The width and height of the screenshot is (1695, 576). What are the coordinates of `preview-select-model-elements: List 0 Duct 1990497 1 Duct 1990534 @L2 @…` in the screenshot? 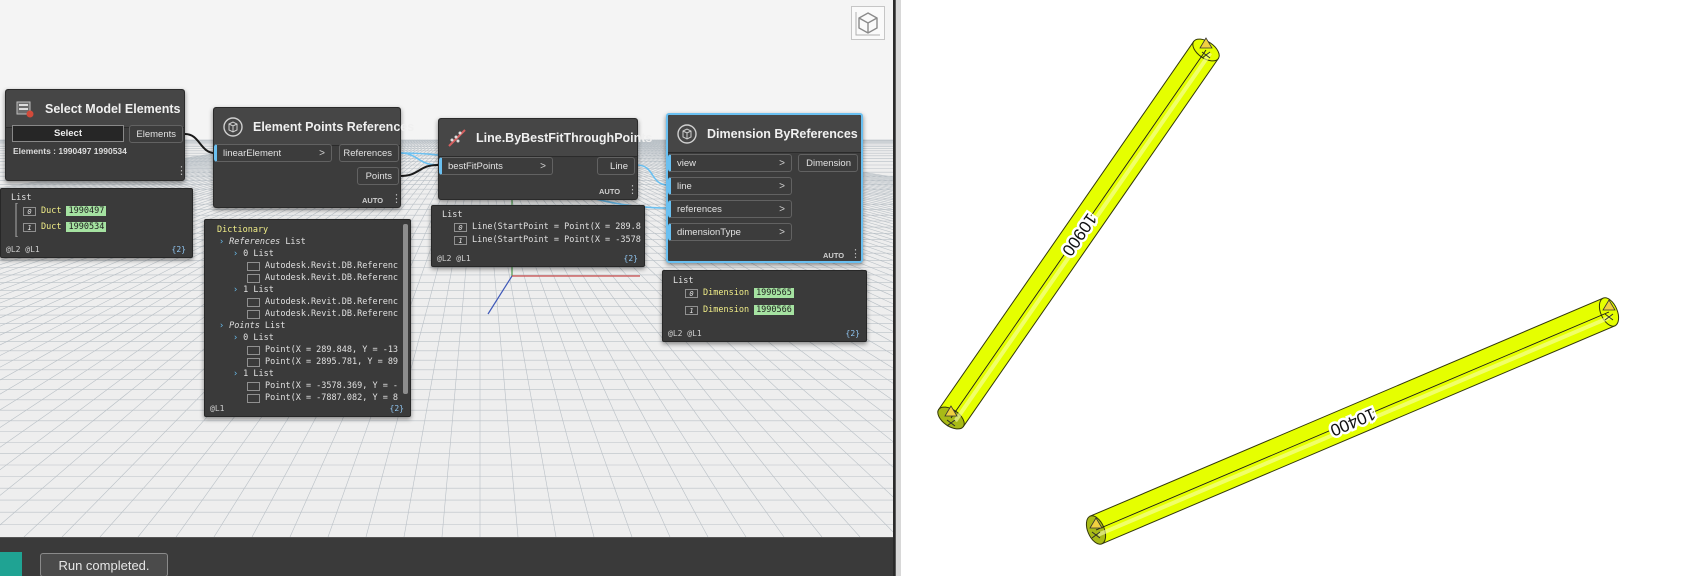 It's located at (96, 223).